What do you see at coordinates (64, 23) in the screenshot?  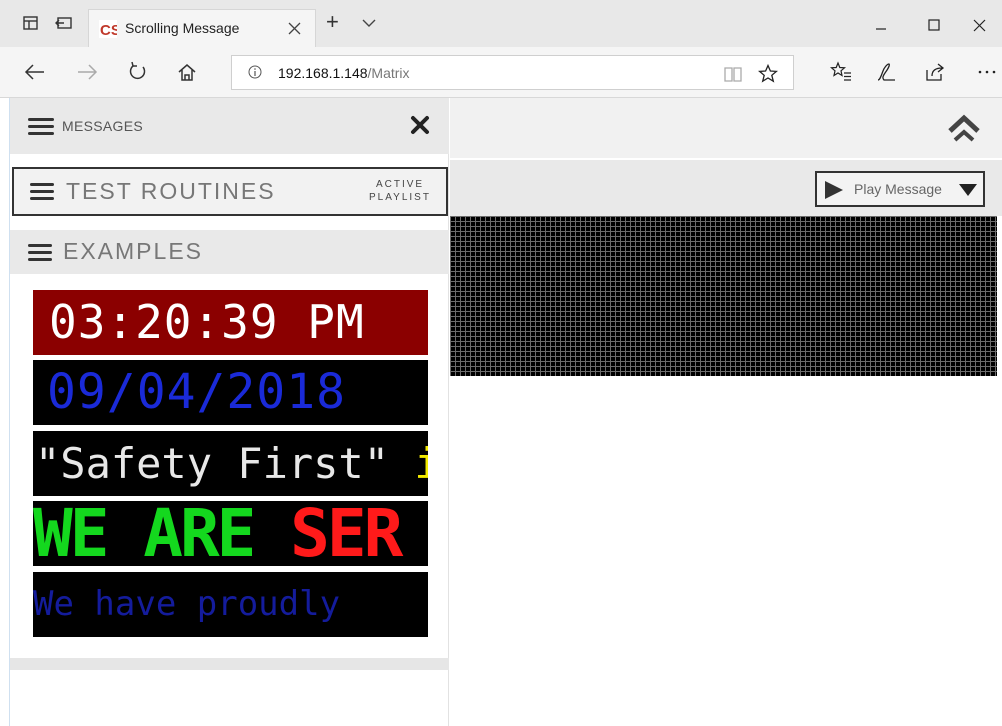 I see `restore-tabs-icon` at bounding box center [64, 23].